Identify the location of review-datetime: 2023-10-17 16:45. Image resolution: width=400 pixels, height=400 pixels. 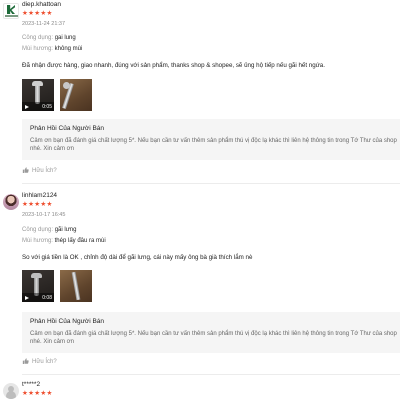
(44, 215).